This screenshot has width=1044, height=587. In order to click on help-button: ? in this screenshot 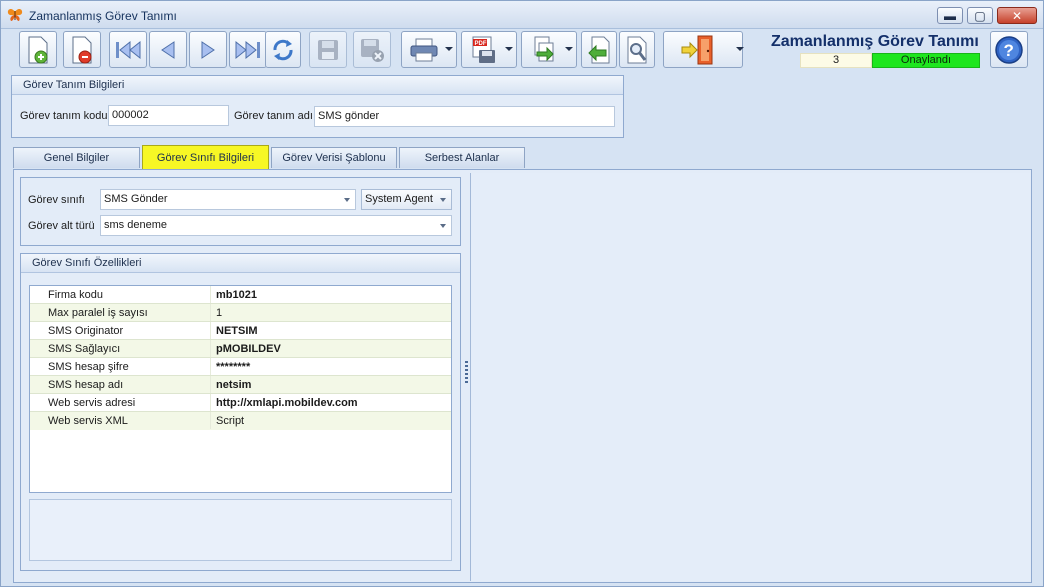, I will do `click(1009, 49)`.